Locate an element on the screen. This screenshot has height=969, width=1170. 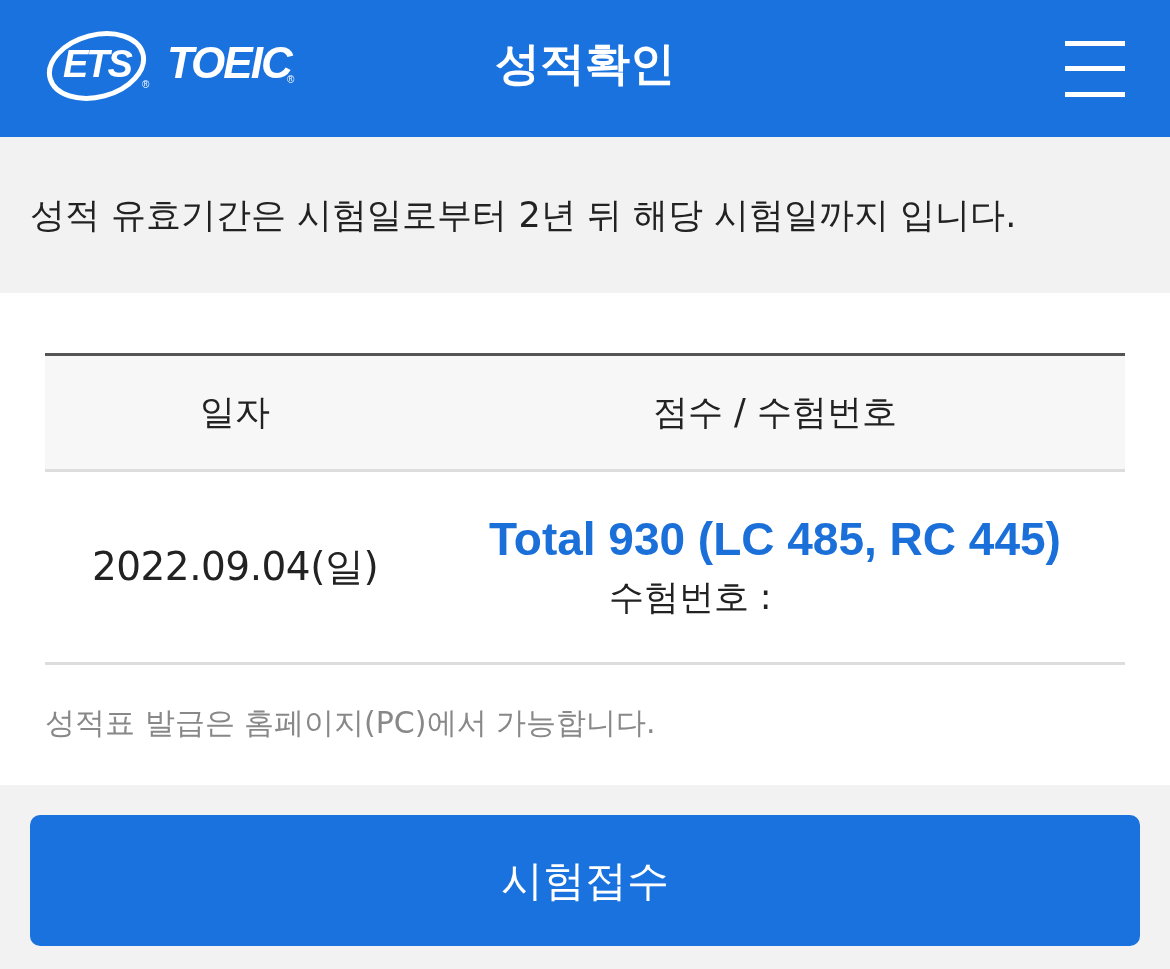
column-header: 일자 is located at coordinates (235, 412).